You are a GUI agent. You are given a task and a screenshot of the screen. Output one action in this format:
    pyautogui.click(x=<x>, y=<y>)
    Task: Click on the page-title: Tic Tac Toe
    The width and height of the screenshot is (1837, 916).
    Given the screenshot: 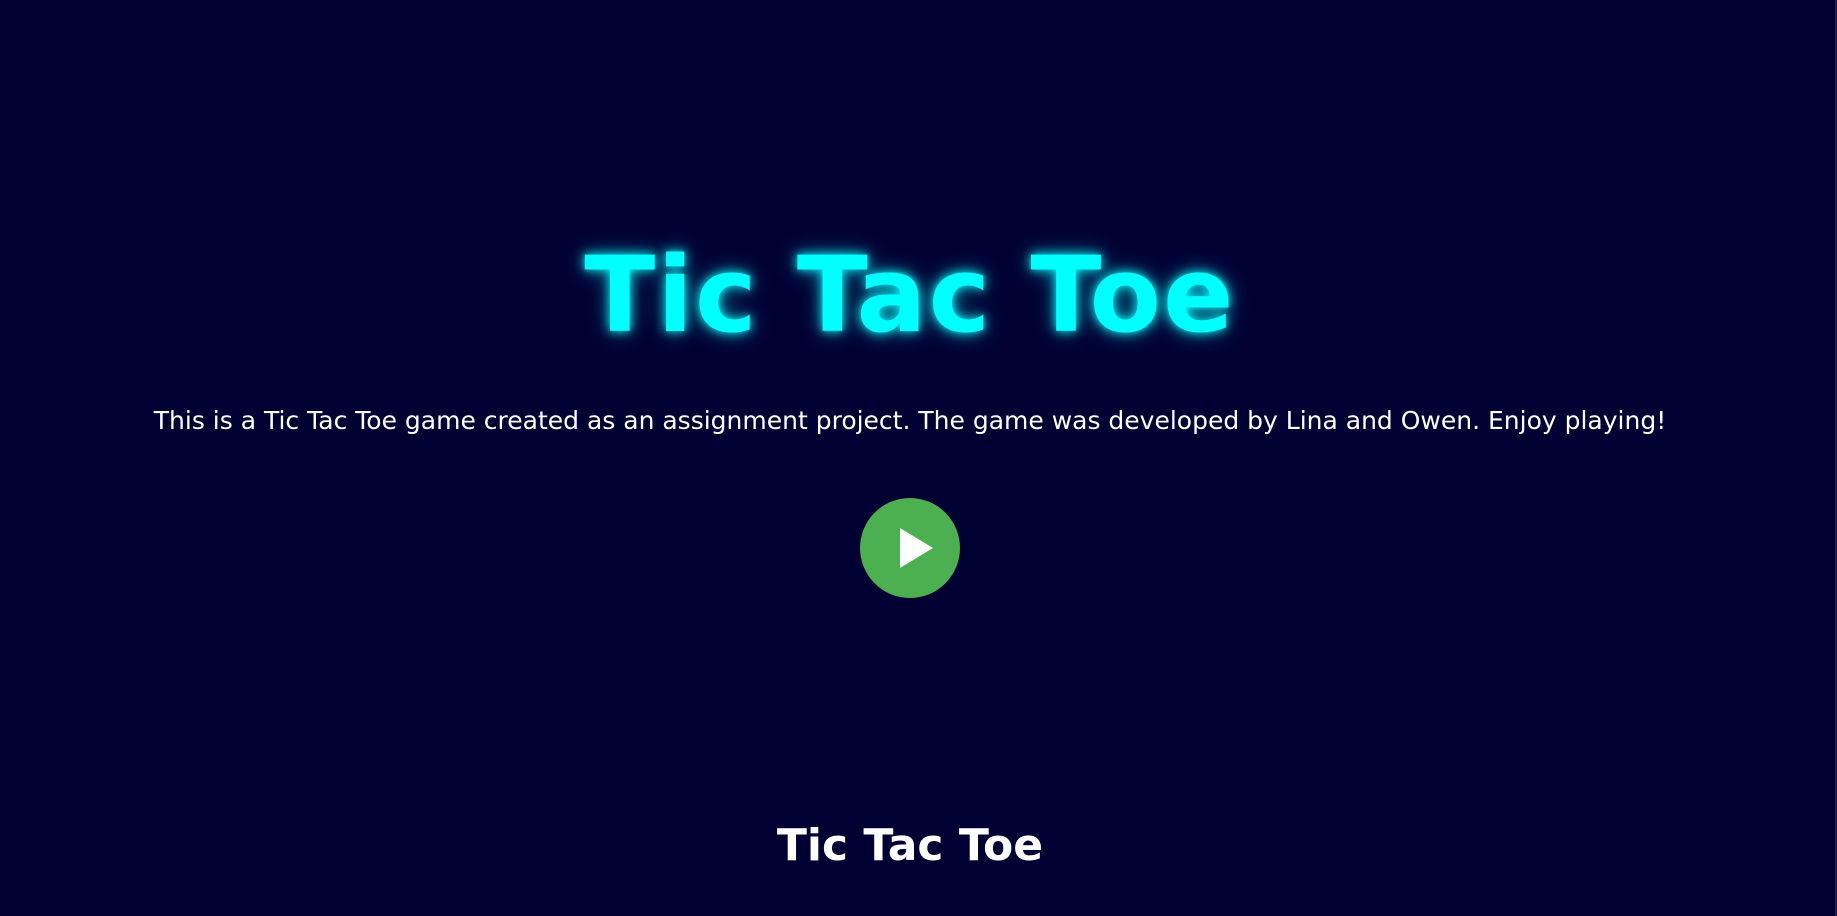 What is the action you would take?
    pyautogui.click(x=910, y=294)
    